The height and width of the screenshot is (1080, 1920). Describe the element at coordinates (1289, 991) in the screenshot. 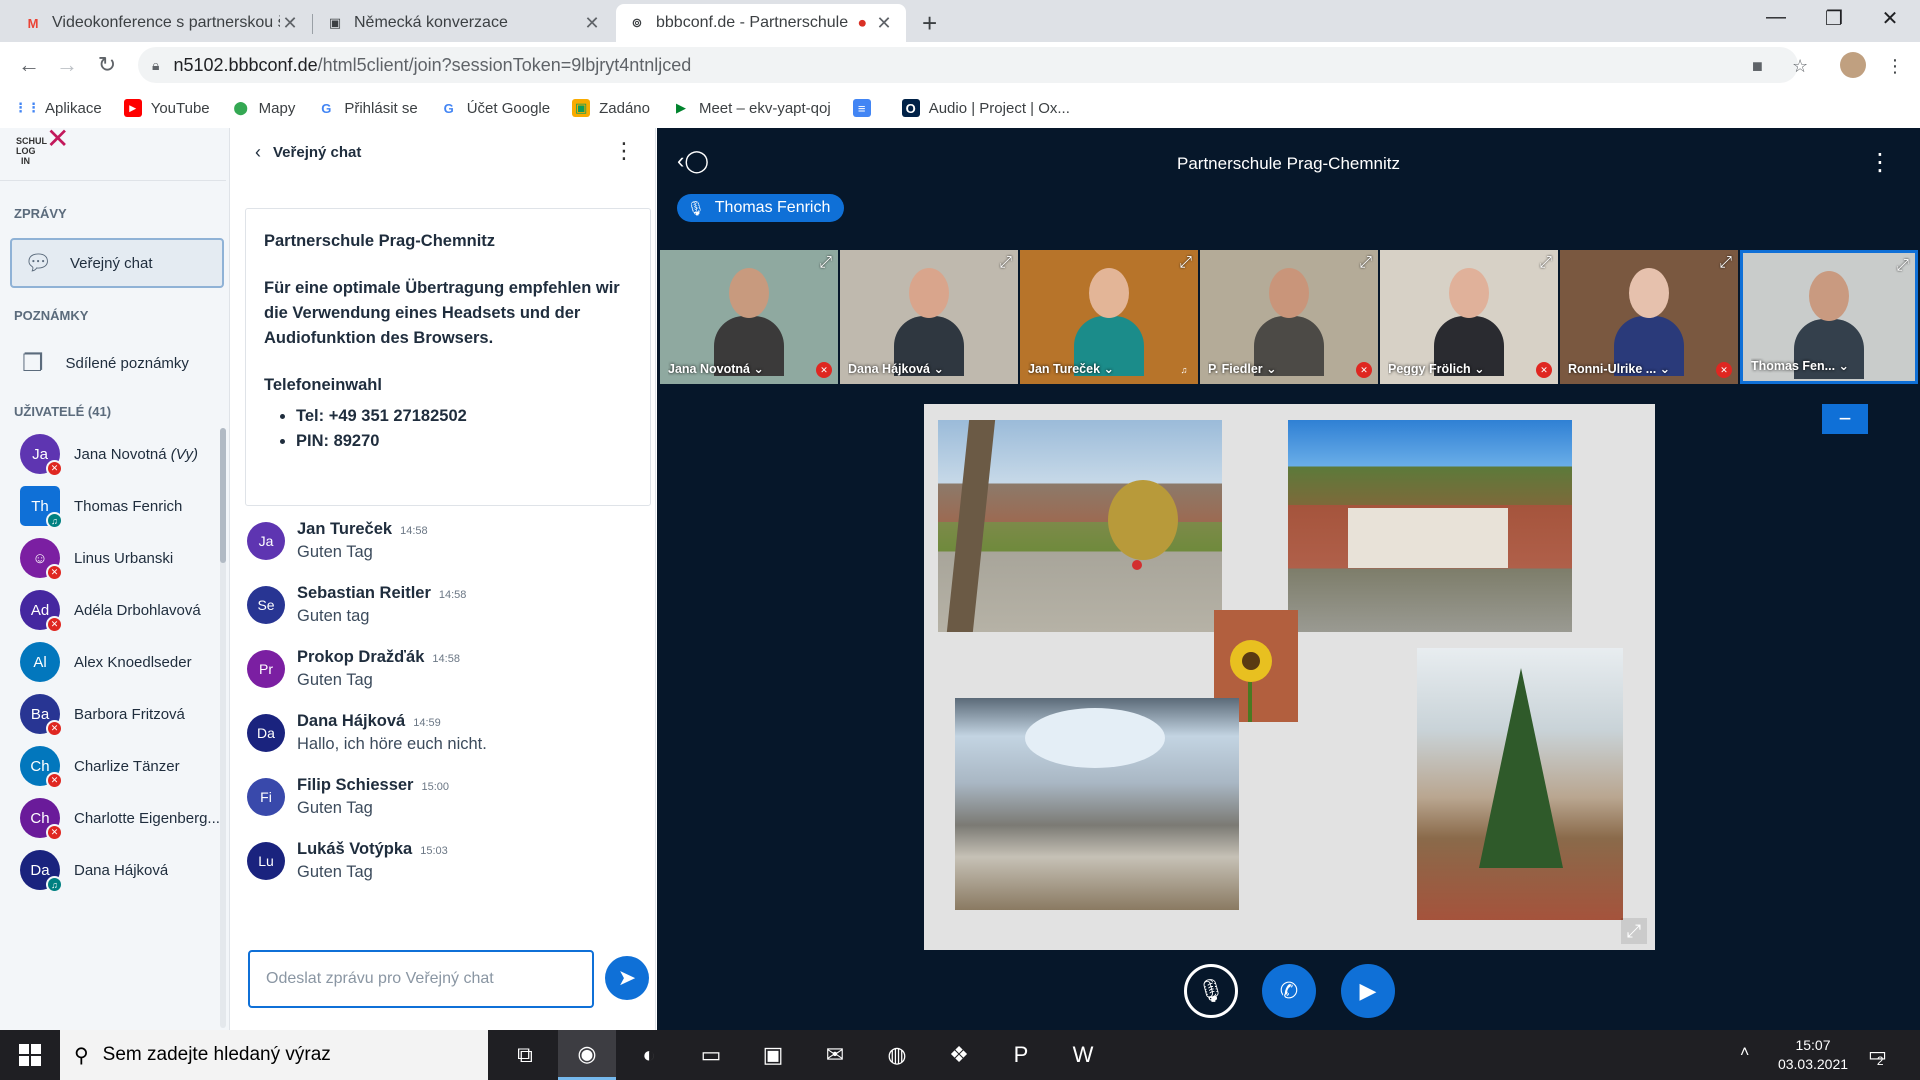

I see `leave-audio-button: ✆` at that location.